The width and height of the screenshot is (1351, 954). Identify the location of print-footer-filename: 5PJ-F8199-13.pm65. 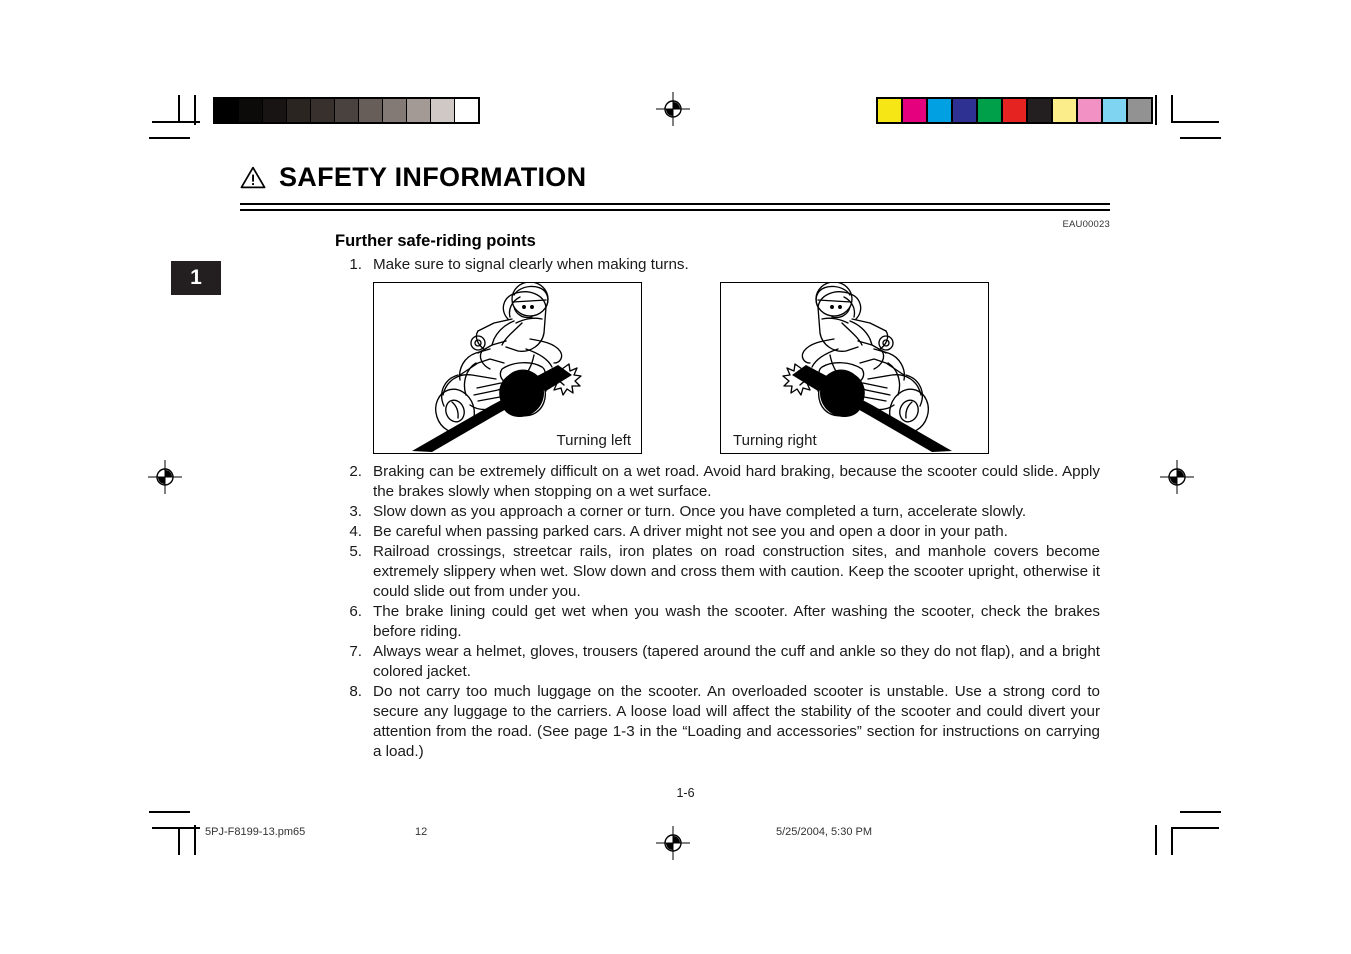
(255, 832).